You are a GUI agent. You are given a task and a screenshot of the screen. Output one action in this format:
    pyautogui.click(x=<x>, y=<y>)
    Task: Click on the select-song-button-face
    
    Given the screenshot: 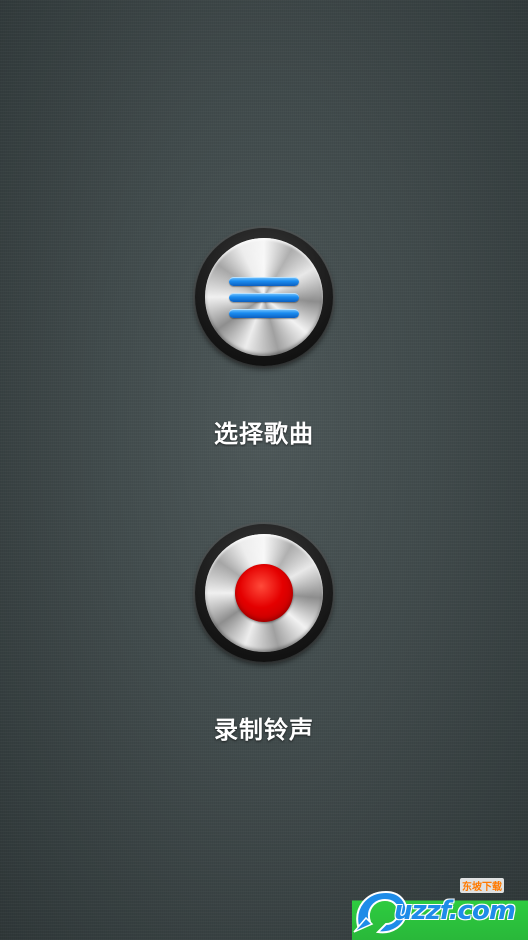 What is the action you would take?
    pyautogui.click(x=264, y=297)
    